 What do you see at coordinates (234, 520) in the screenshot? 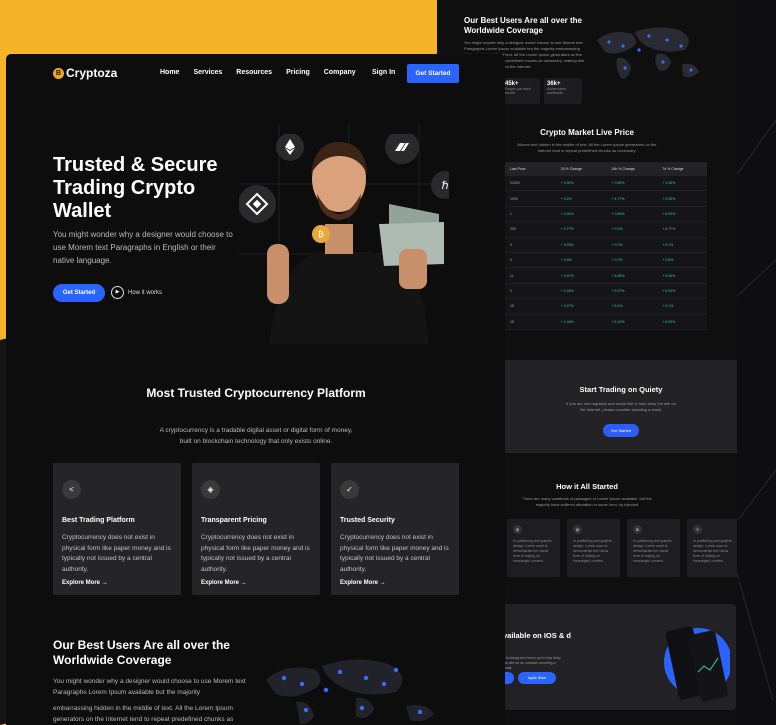
I see `feature-title: Transparent Pricing` at bounding box center [234, 520].